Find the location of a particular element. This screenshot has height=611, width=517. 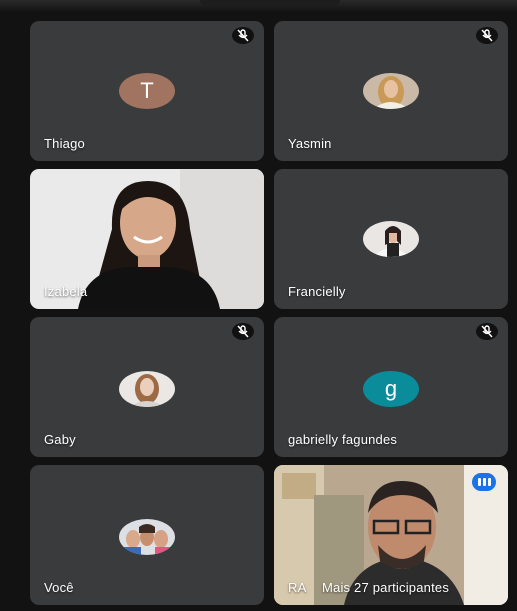

participant-name: RA is located at coordinates (297, 587).